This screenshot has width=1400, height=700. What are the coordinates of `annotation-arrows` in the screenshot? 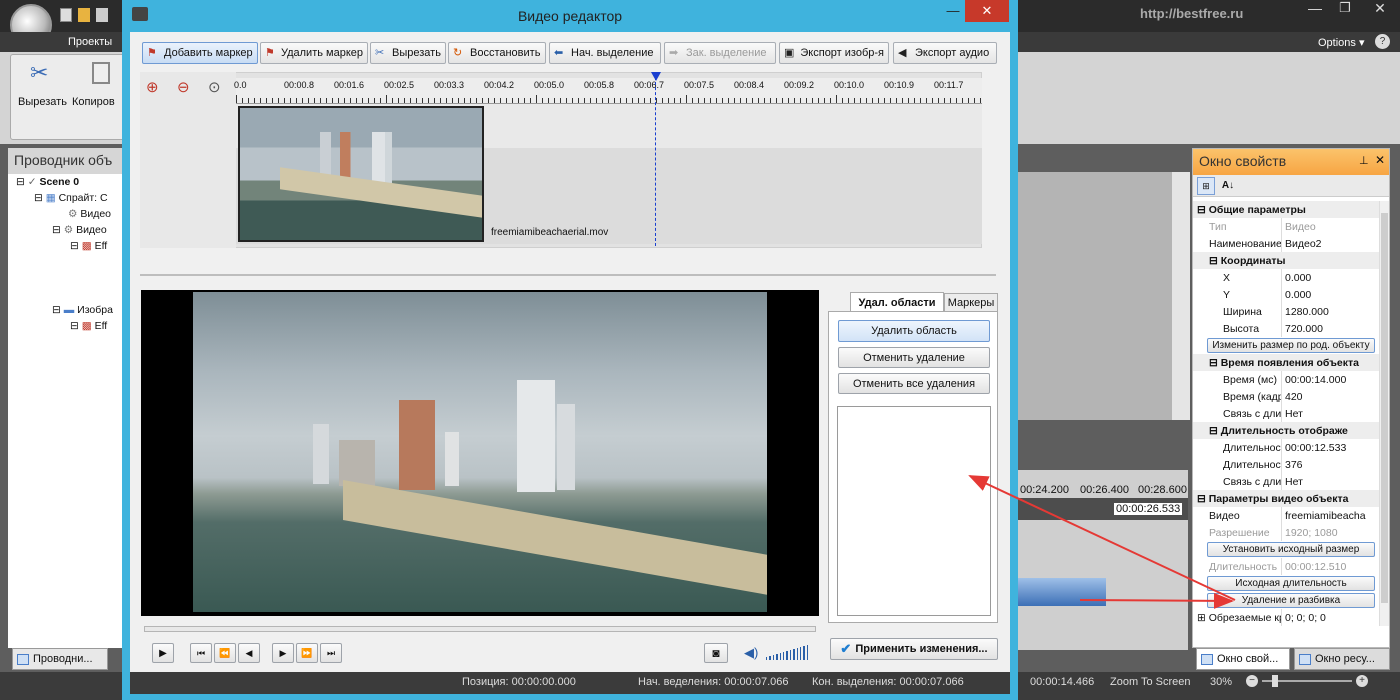 It's located at (1102, 542).